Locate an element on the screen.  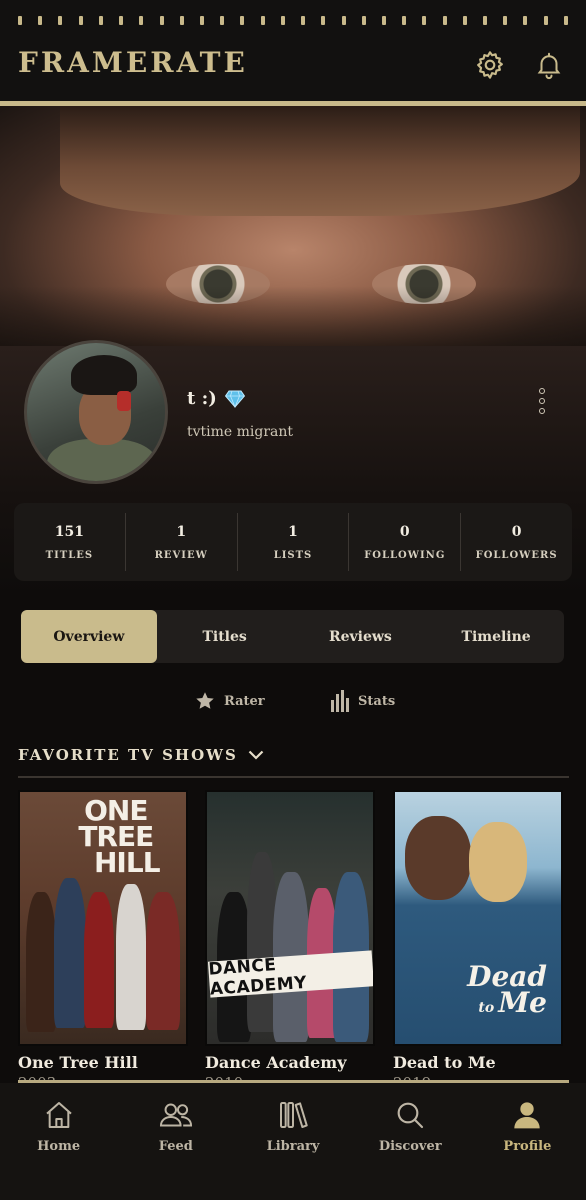
stat-lists: 1 LISTS is located at coordinates (294, 542).